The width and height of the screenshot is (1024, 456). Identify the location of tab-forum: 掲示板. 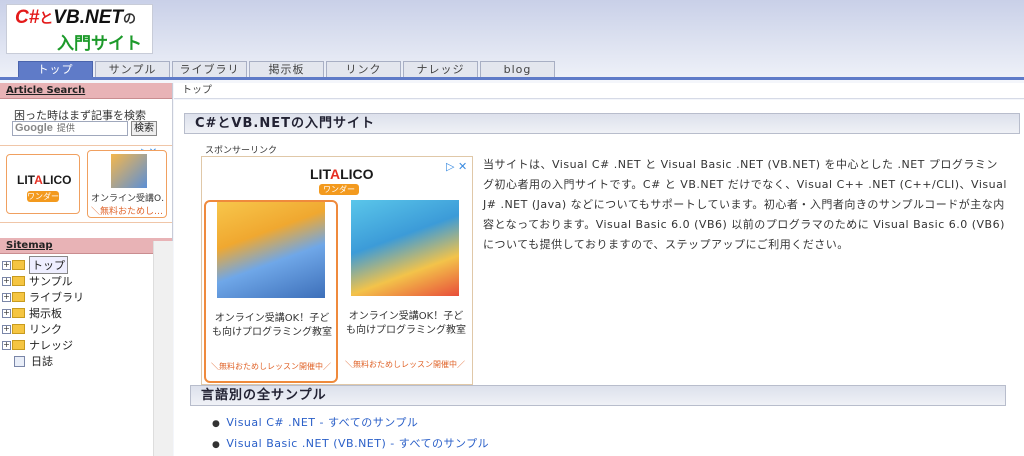
(286, 69).